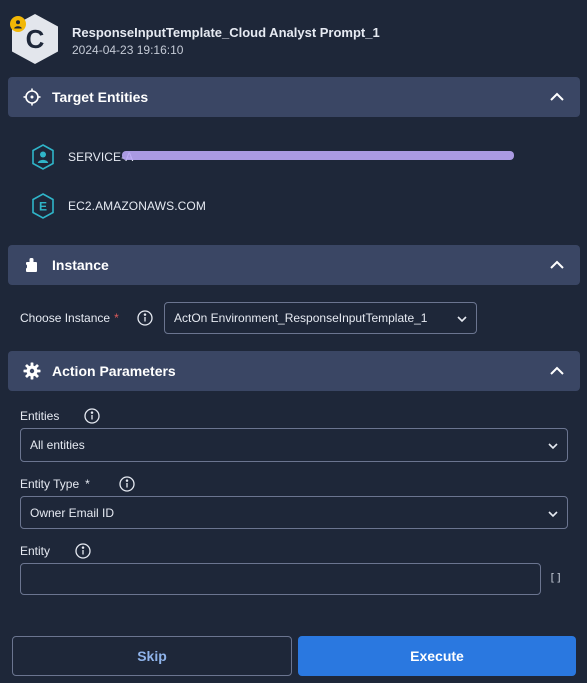 This screenshot has width=587, height=683. What do you see at coordinates (35, 551) in the screenshot?
I see `entity-param-label: Entity` at bounding box center [35, 551].